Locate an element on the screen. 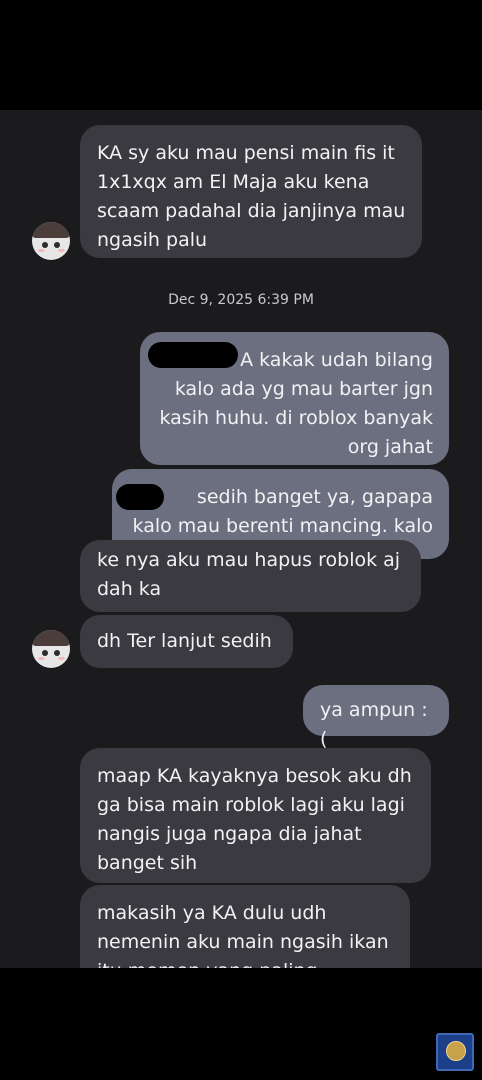 This screenshot has height=1080, width=482. logo-icon is located at coordinates (455, 1052).